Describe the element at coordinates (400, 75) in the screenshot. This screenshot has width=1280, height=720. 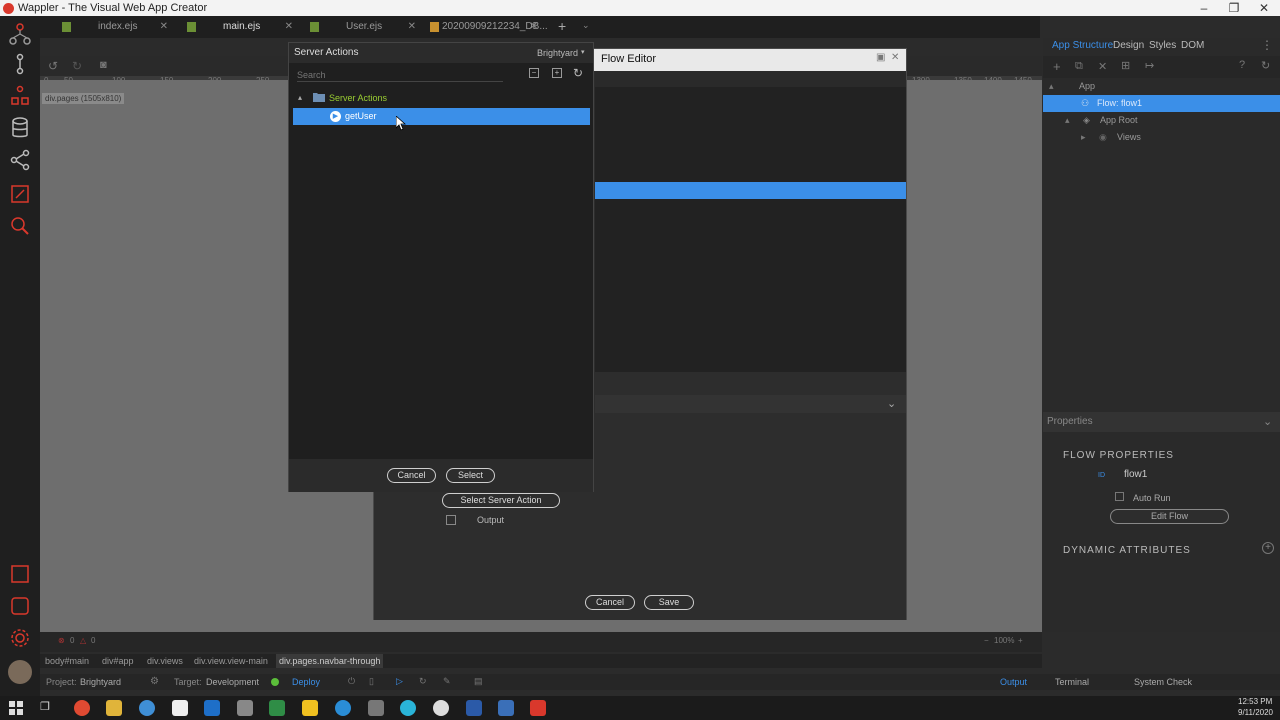
I see `search-input` at that location.